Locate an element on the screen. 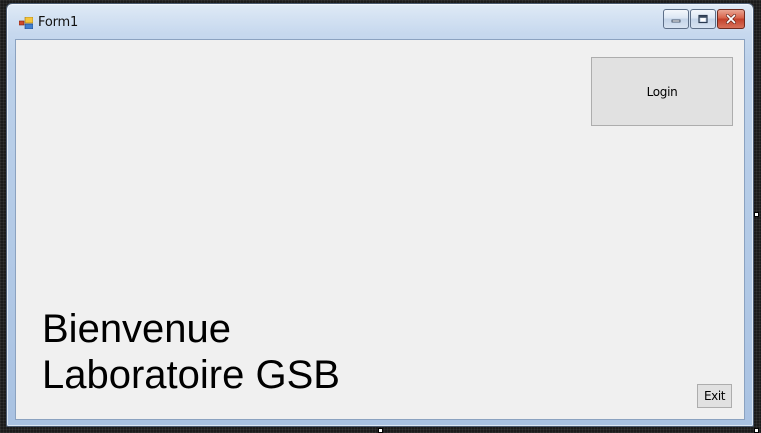 The width and height of the screenshot is (761, 433). welcome-text: Bienvenue Laboratoire GSB is located at coordinates (191, 352).